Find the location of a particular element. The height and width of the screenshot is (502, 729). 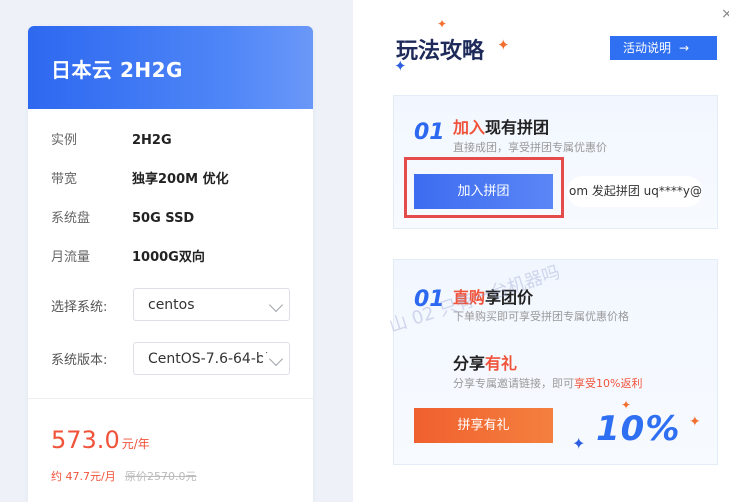

system-select: centos is located at coordinates (211, 304).